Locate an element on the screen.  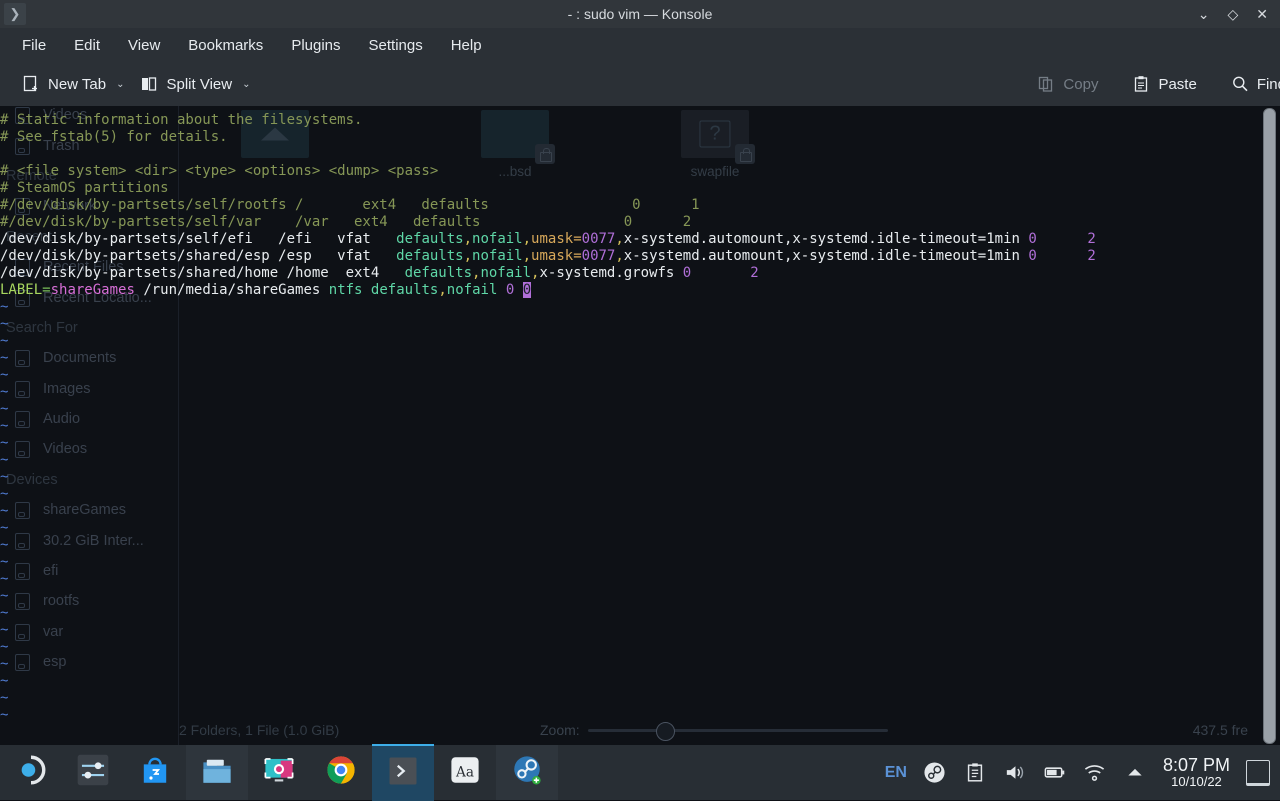
steam-tray-icon is located at coordinates (935, 773).